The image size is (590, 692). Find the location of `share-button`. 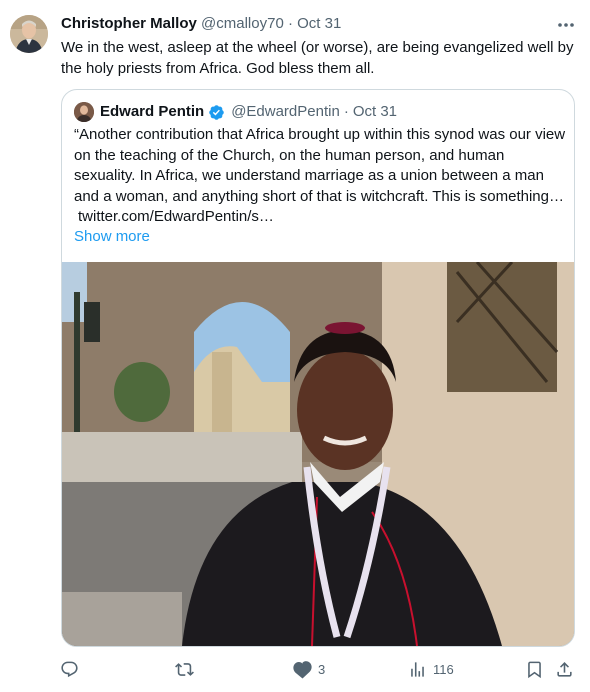

share-button is located at coordinates (564, 669).